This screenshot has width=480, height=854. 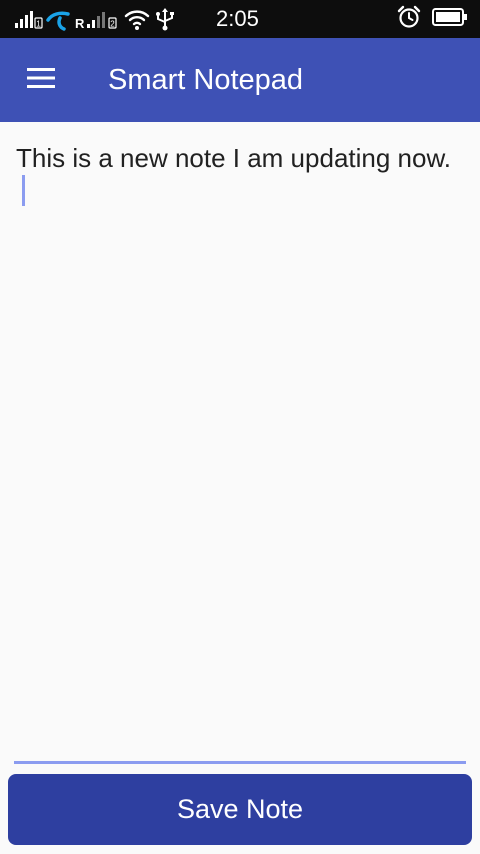 I want to click on roaming-label: R, so click(x=80, y=23).